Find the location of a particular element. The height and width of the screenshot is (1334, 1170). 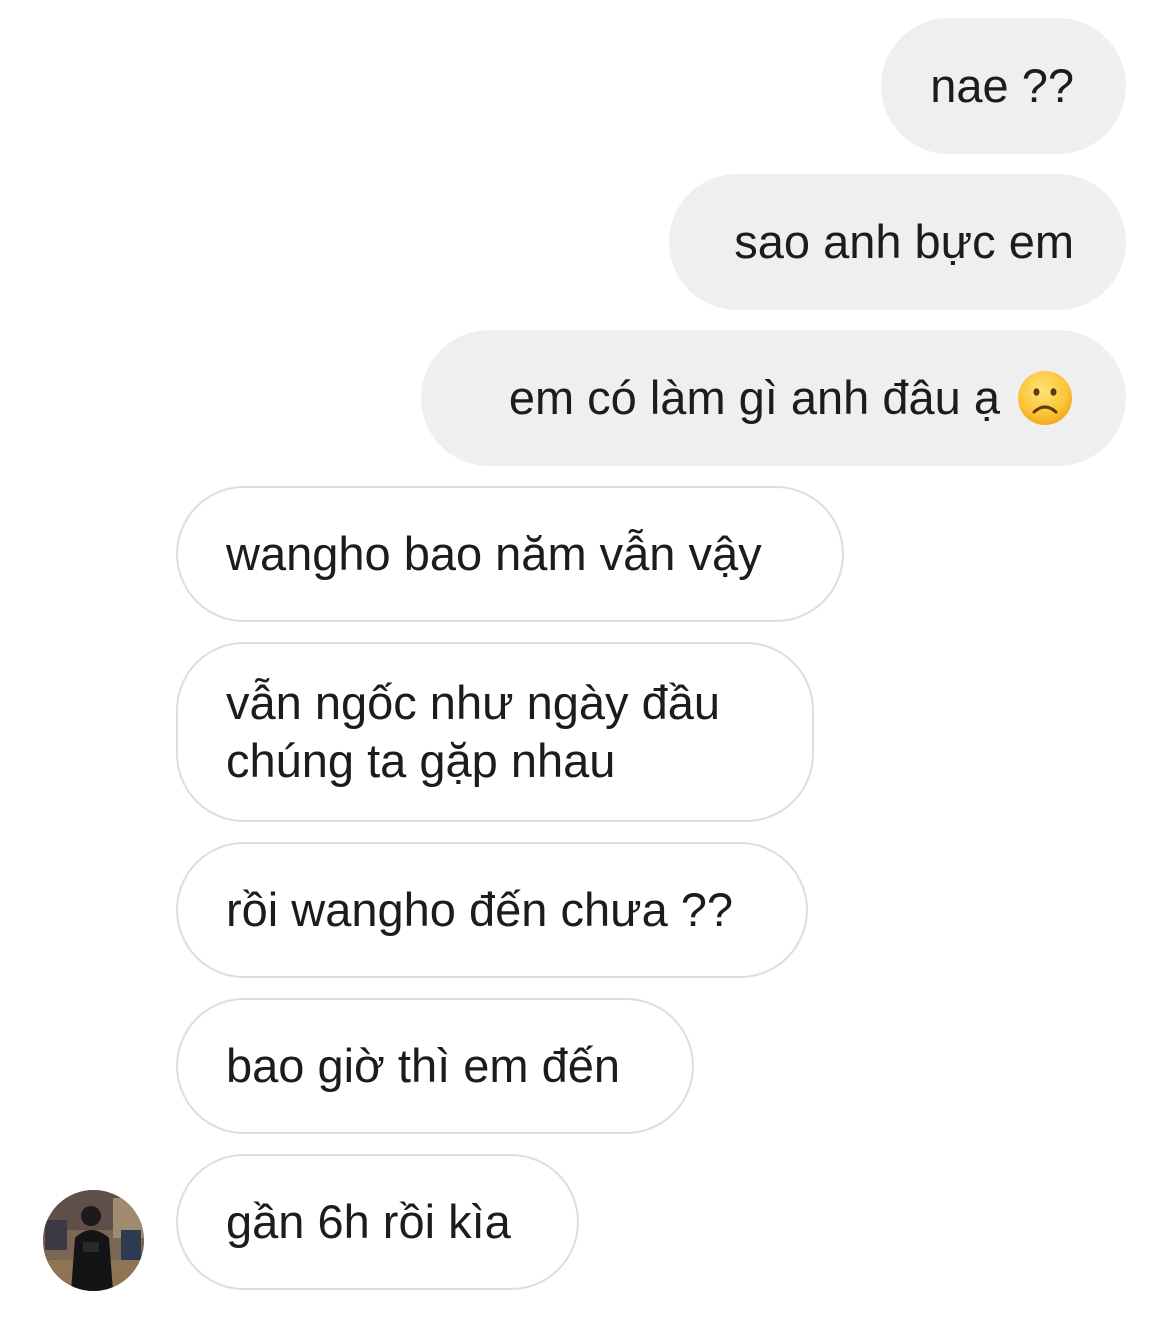

received-message-bubble: bao giờ thì em đến is located at coordinates (435, 1066).